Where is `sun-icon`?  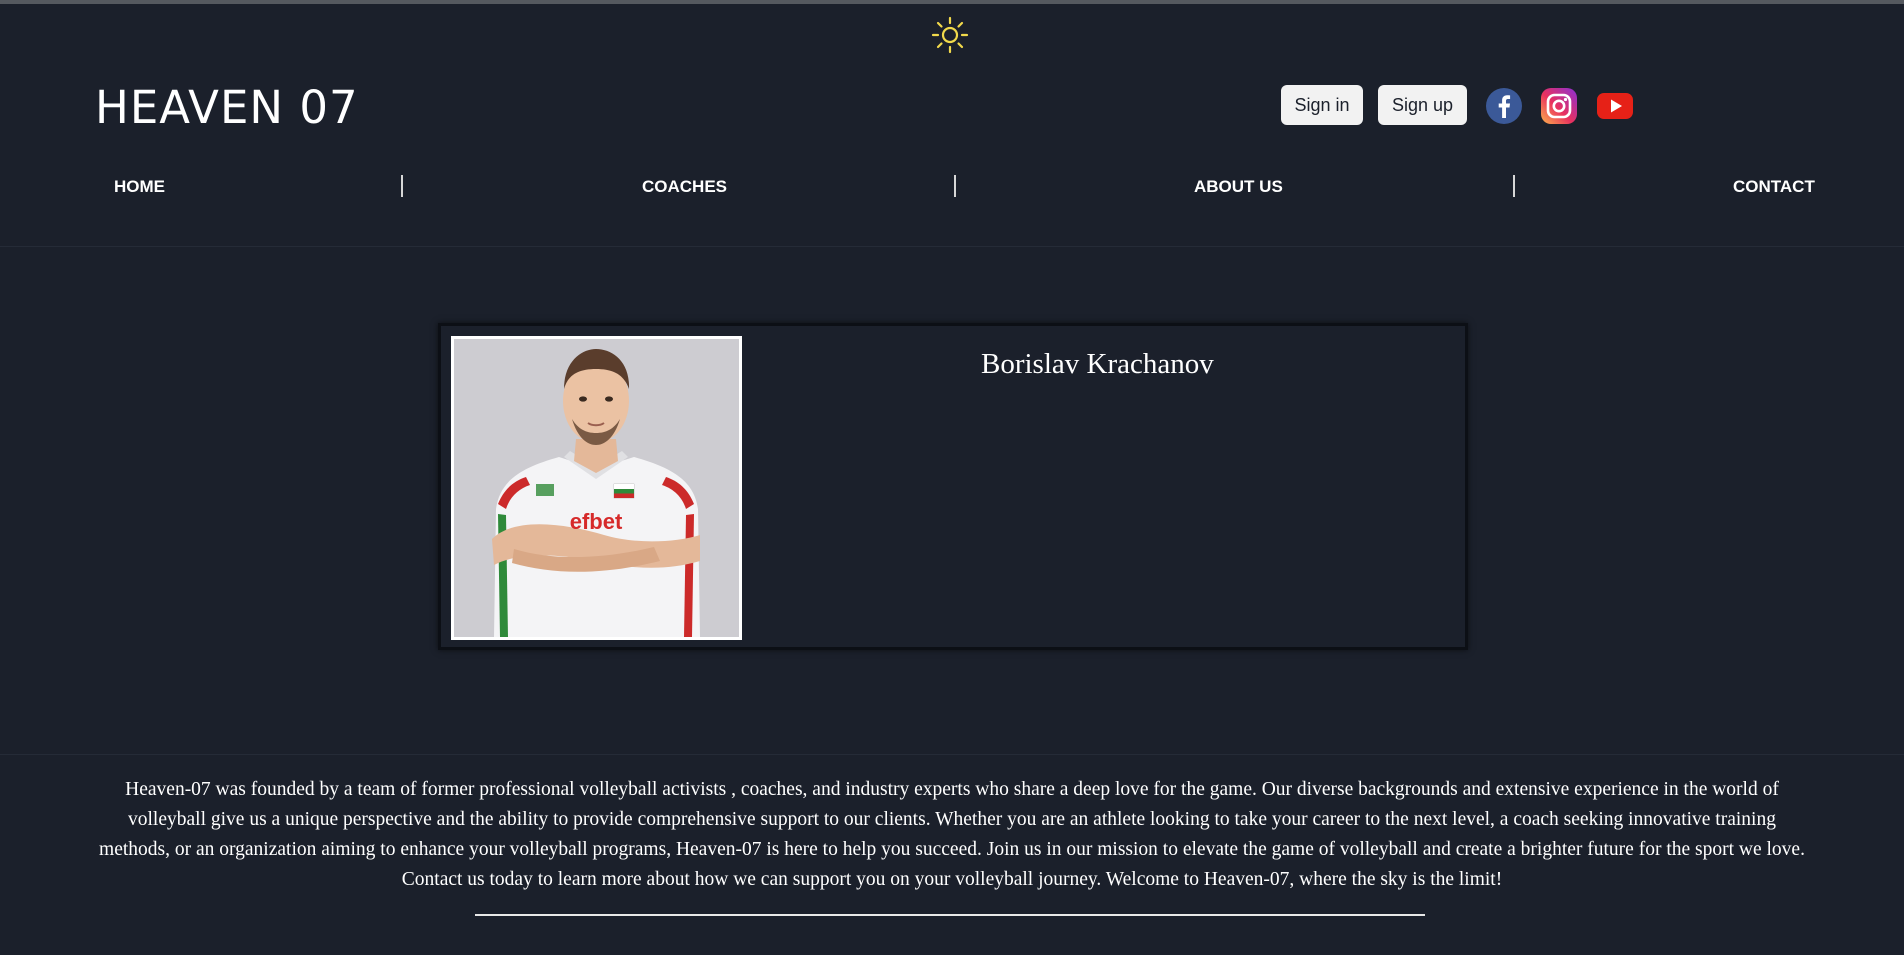
sun-icon is located at coordinates (950, 35).